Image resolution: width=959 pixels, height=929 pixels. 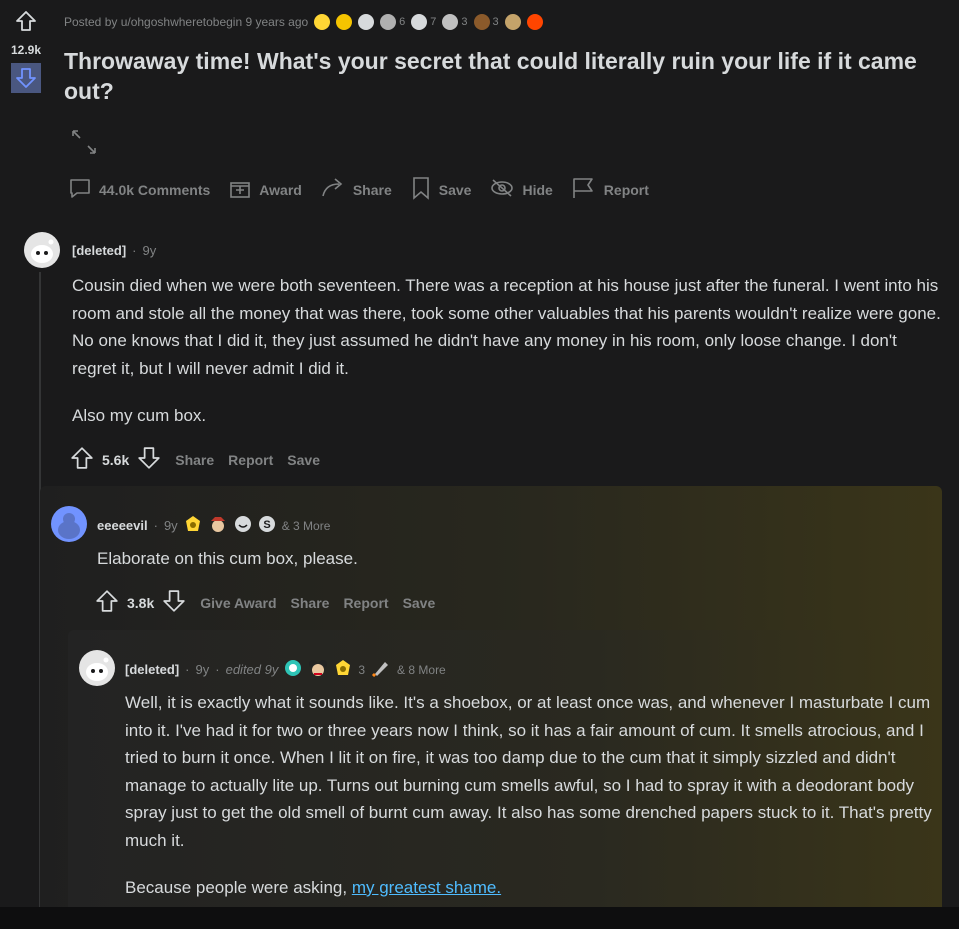 What do you see at coordinates (139, 415) in the screenshot?
I see `comment-paragraph: Also my cum box.` at bounding box center [139, 415].